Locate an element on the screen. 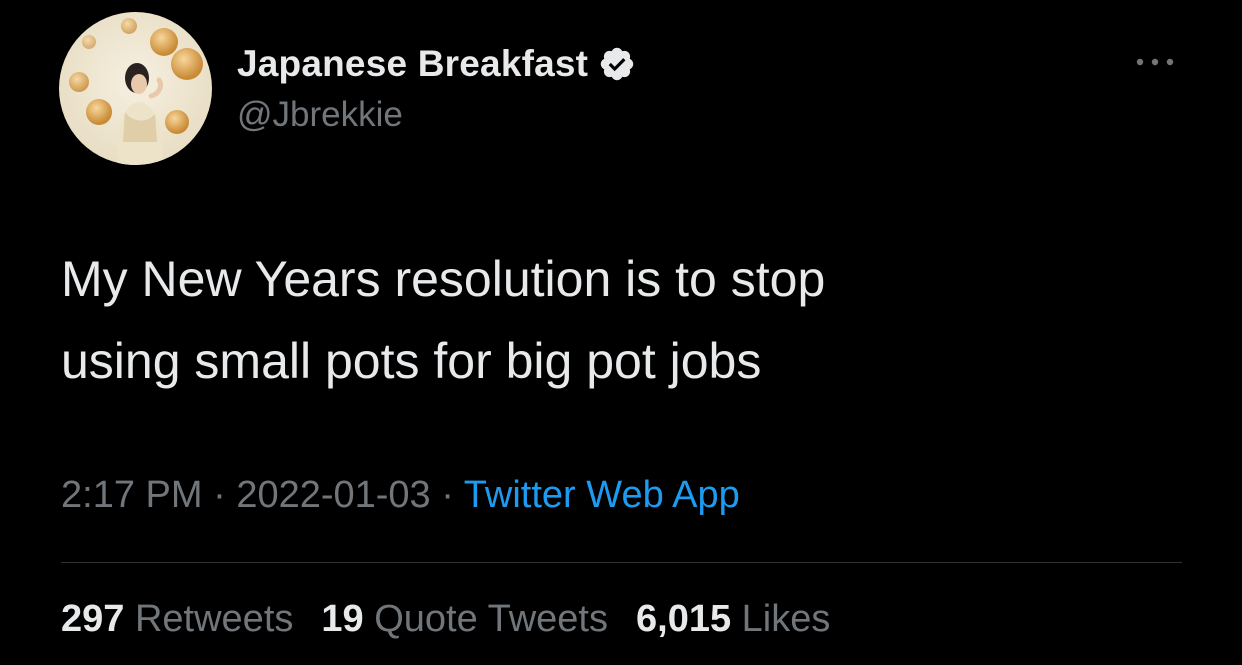  likes-stat: 6,015 Likes is located at coordinates (733, 619).